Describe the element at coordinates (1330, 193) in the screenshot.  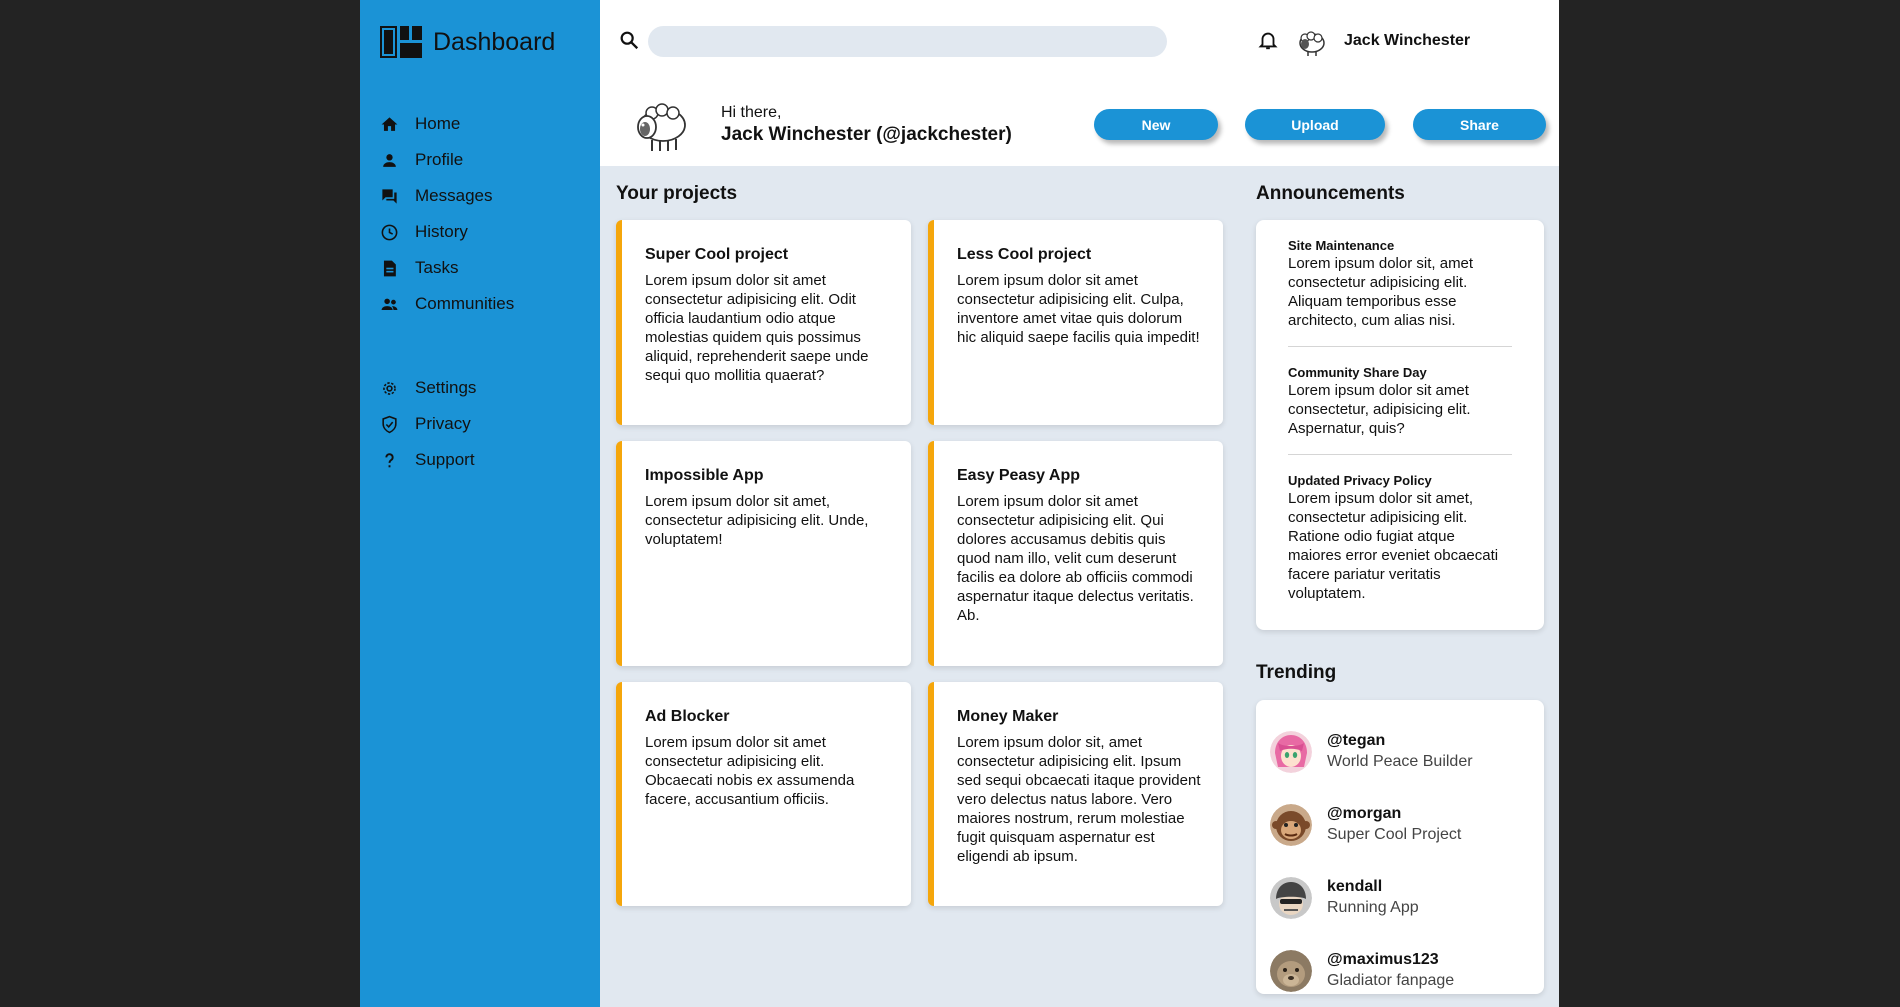
I see `announcements-heading: Announcements` at that location.